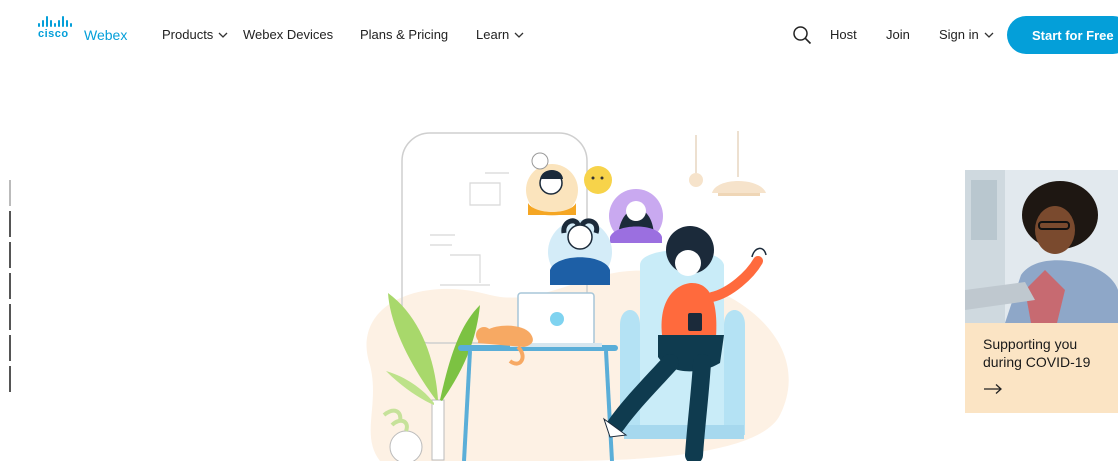 The image size is (1118, 461). I want to click on join-link: Join, so click(898, 34).